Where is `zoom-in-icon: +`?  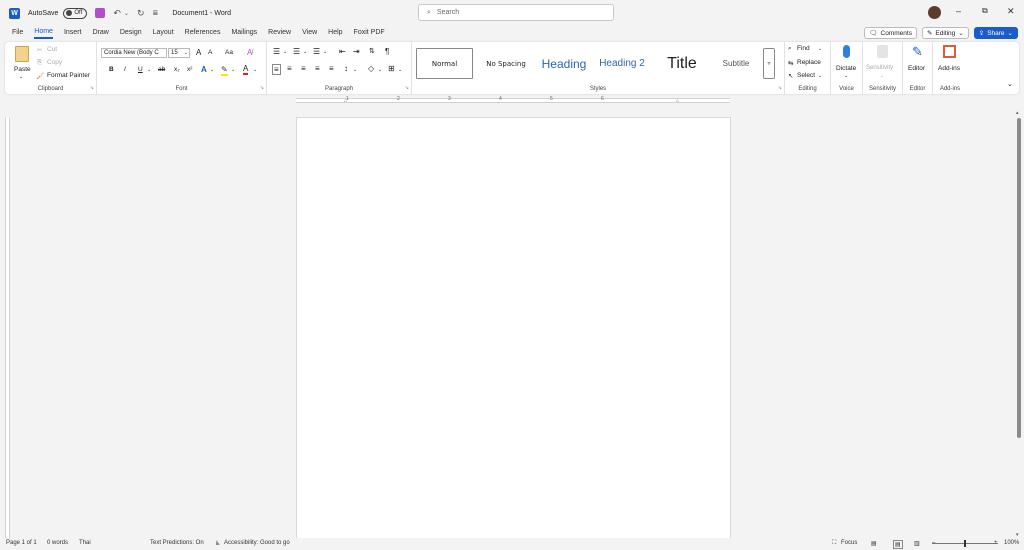 zoom-in-icon: + is located at coordinates (996, 543).